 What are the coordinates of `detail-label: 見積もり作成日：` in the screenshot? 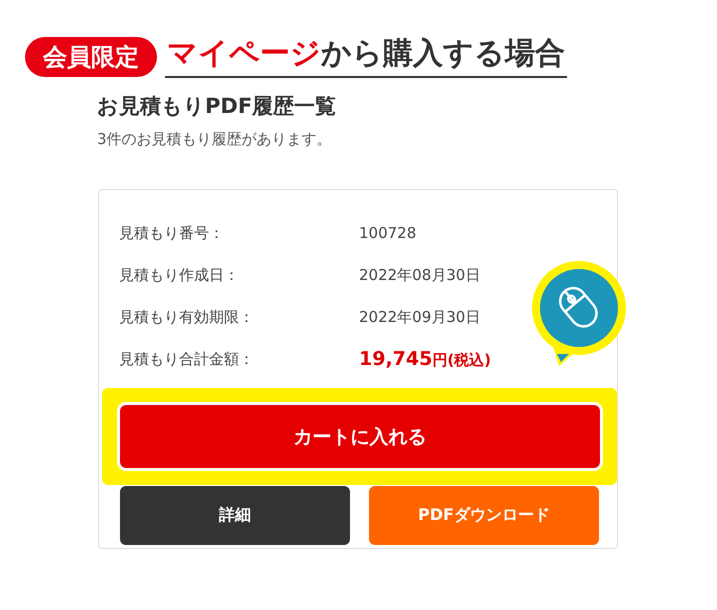 It's located at (179, 275).